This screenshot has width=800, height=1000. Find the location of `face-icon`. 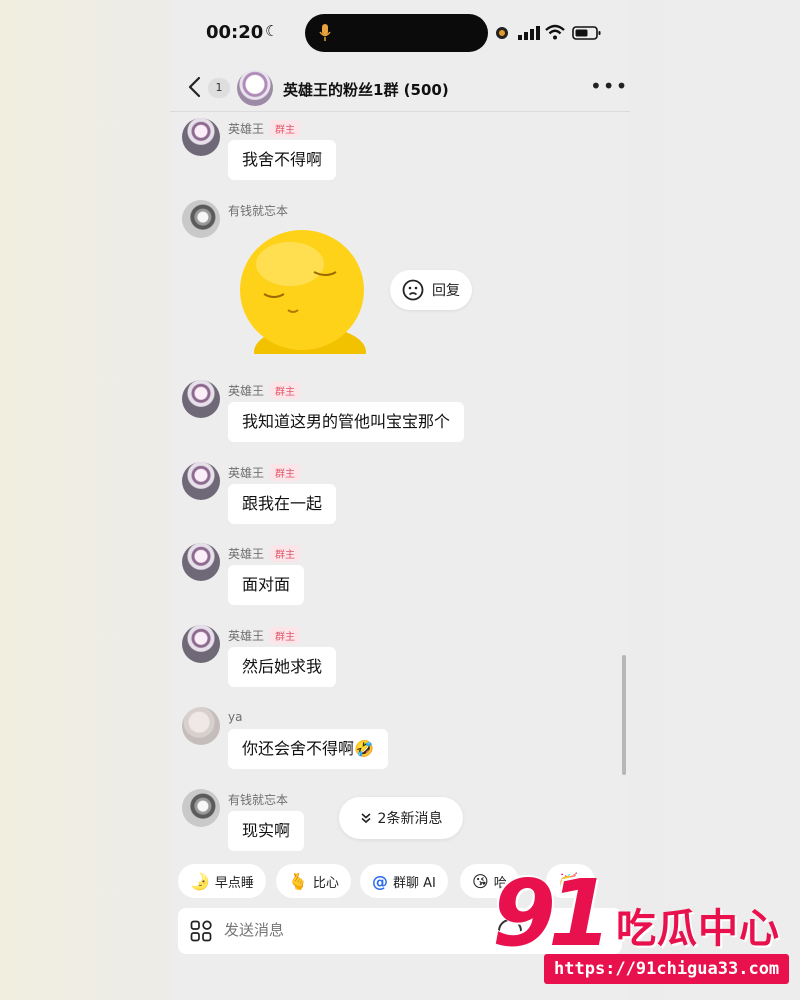

face-icon is located at coordinates (413, 290).